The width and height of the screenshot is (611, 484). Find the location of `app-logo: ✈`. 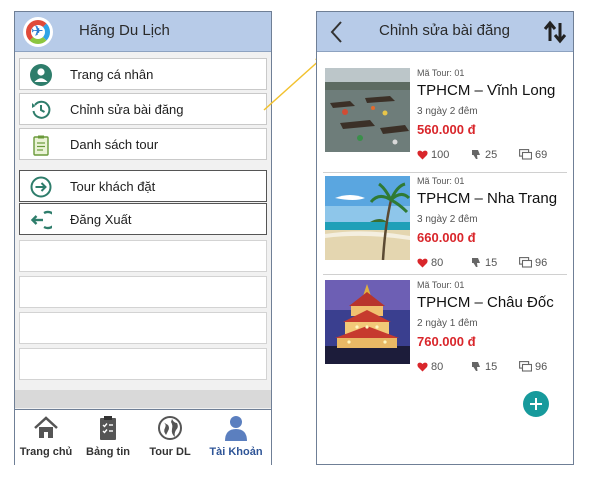

app-logo: ✈ is located at coordinates (38, 32).